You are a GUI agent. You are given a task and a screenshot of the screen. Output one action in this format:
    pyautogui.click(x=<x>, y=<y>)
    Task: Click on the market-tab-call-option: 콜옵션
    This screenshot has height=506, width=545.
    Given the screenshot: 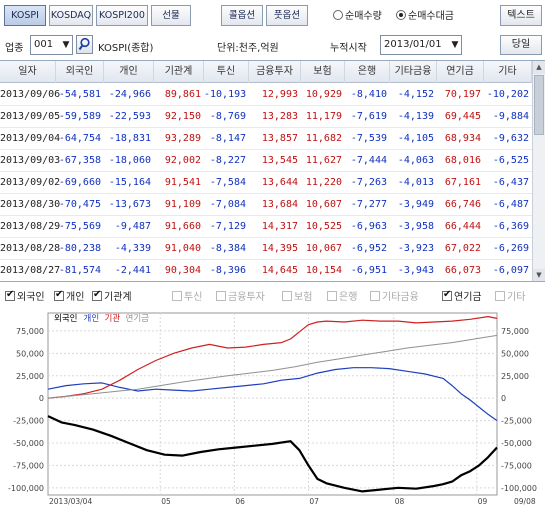 What is the action you would take?
    pyautogui.click(x=242, y=15)
    